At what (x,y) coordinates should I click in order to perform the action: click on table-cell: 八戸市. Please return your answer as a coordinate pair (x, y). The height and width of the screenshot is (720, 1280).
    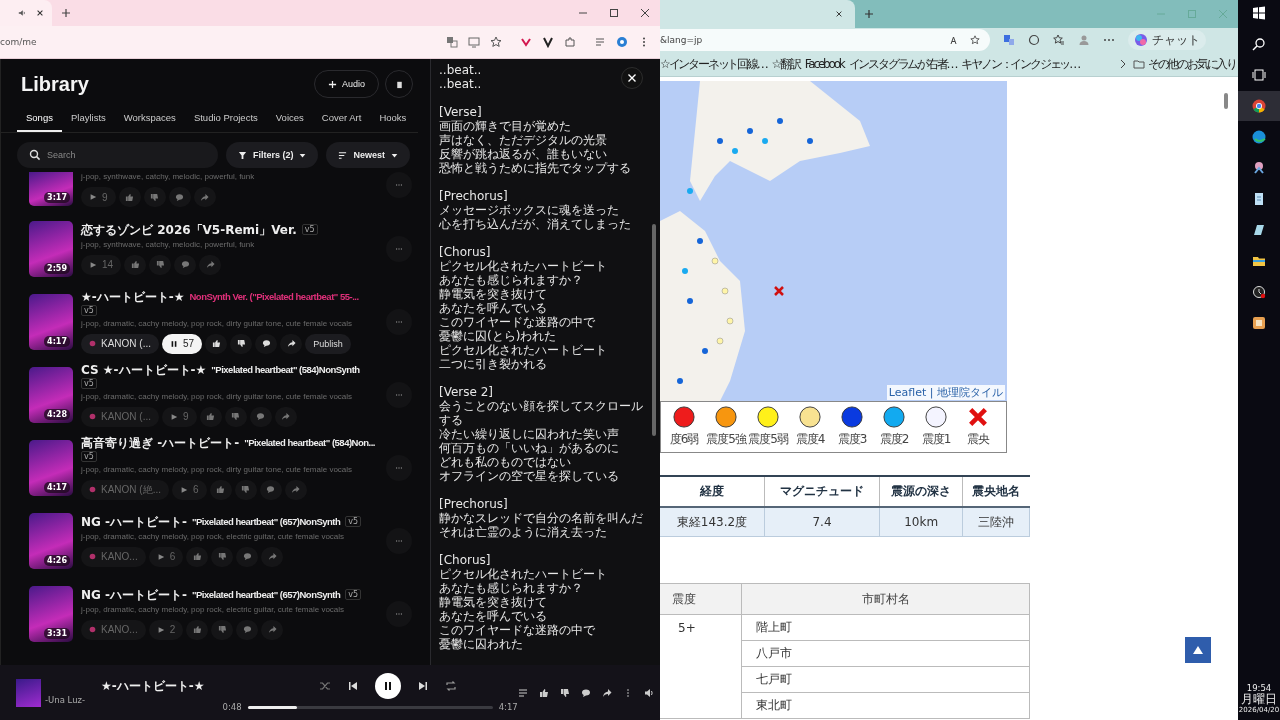
    Looking at the image, I should click on (885, 653).